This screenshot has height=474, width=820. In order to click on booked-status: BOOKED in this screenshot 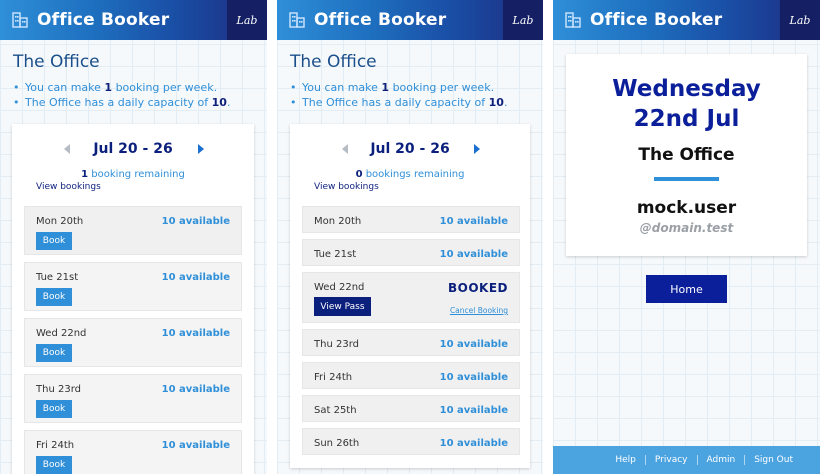, I will do `click(477, 288)`.